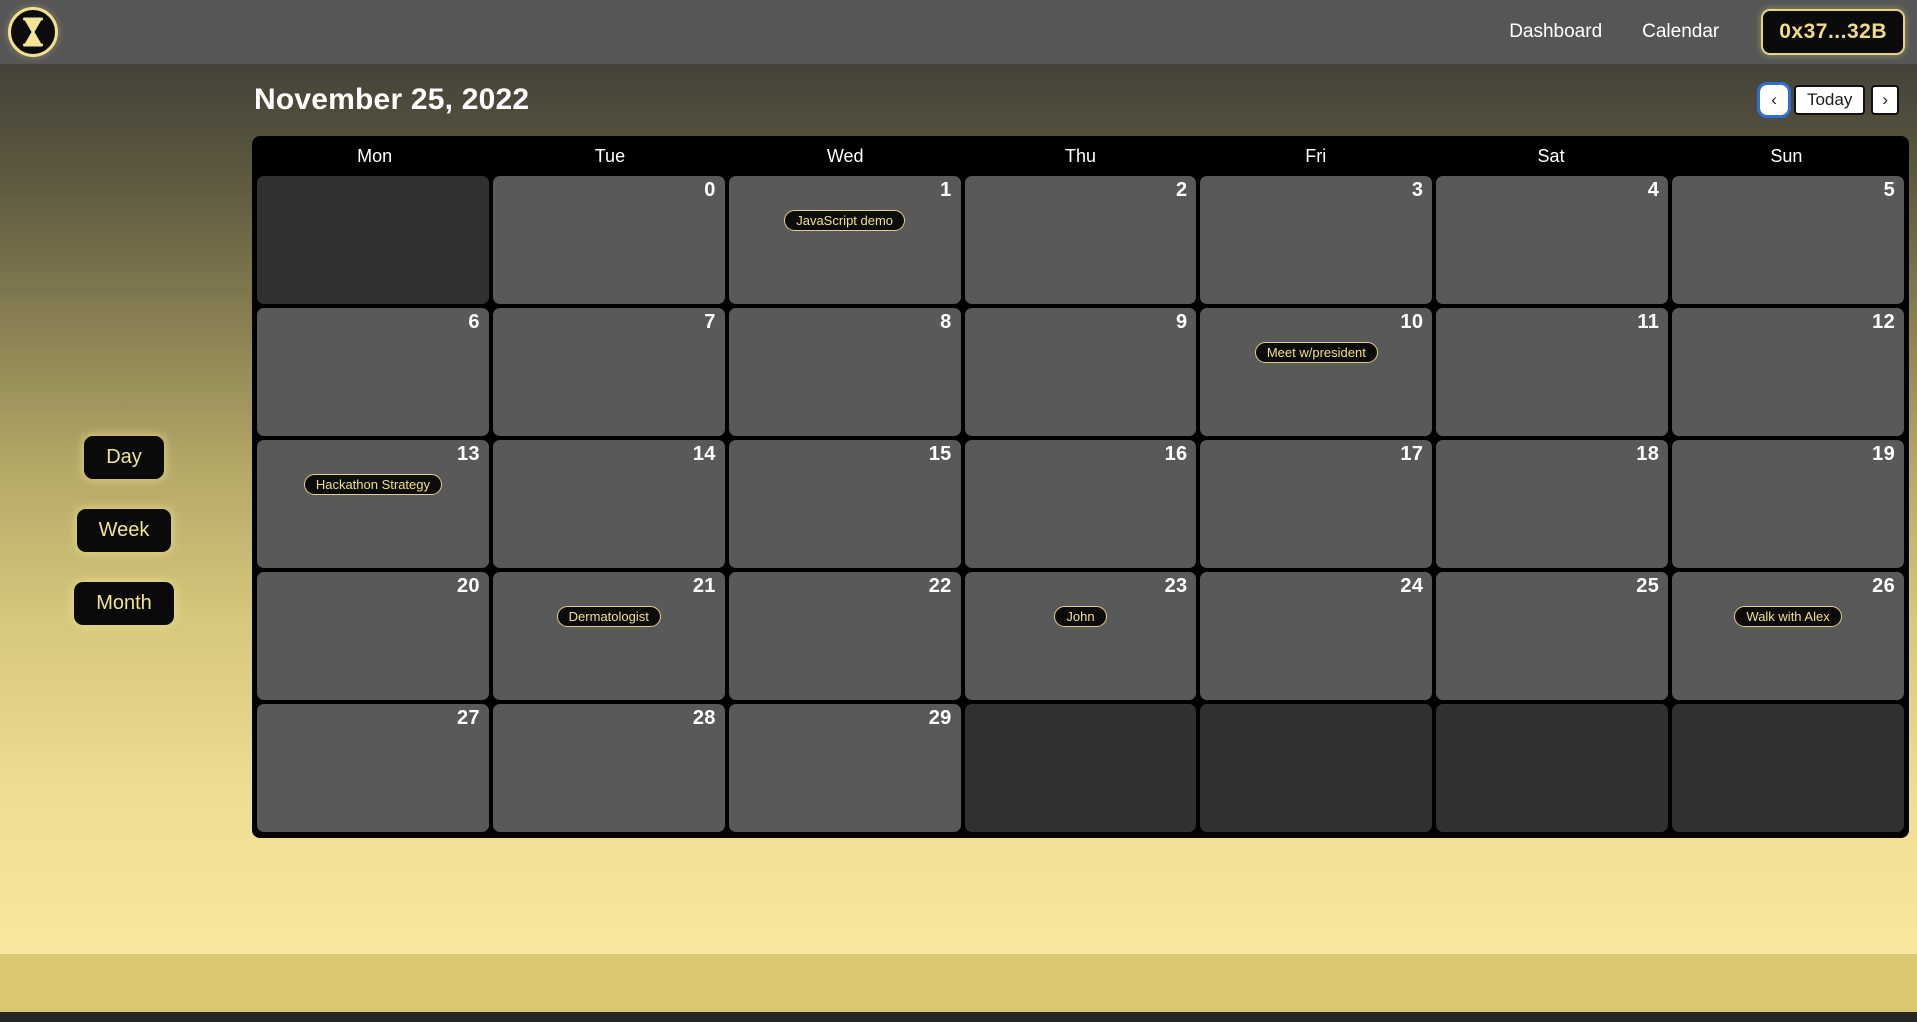  I want to click on day-number: 12, so click(1883, 322).